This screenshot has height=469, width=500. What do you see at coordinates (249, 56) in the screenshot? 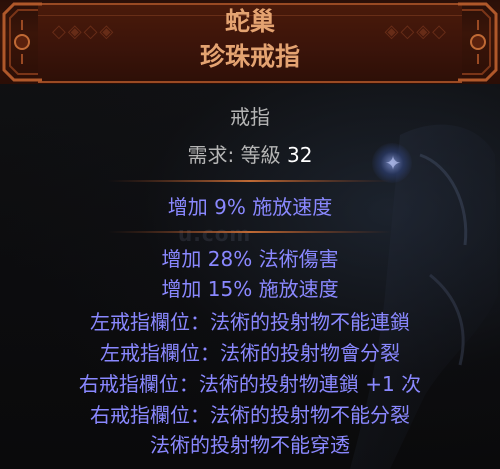
I see `item-base-type: 珍珠戒指` at bounding box center [249, 56].